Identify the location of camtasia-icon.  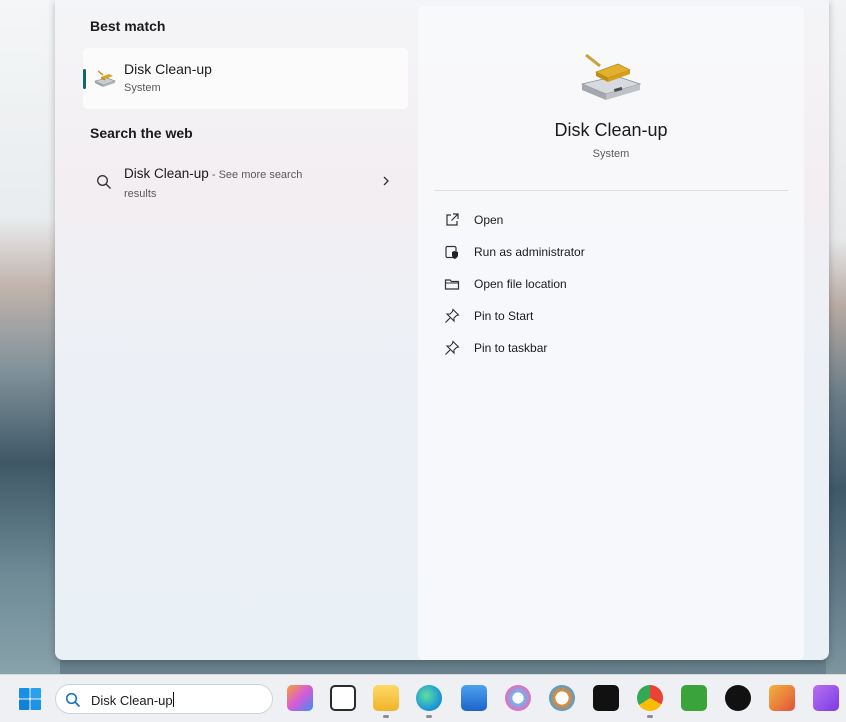
(694, 698).